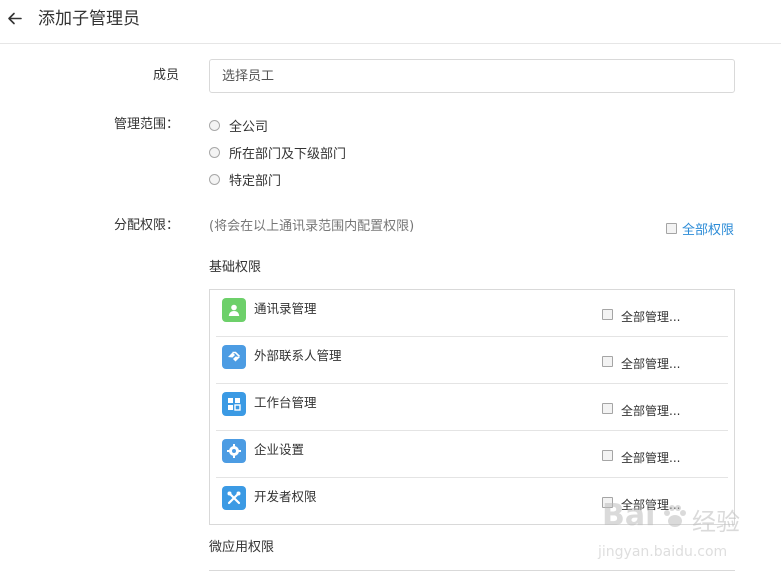 This screenshot has height=575, width=781. I want to click on micro-app-permissions-title: 微应用权限, so click(242, 547).